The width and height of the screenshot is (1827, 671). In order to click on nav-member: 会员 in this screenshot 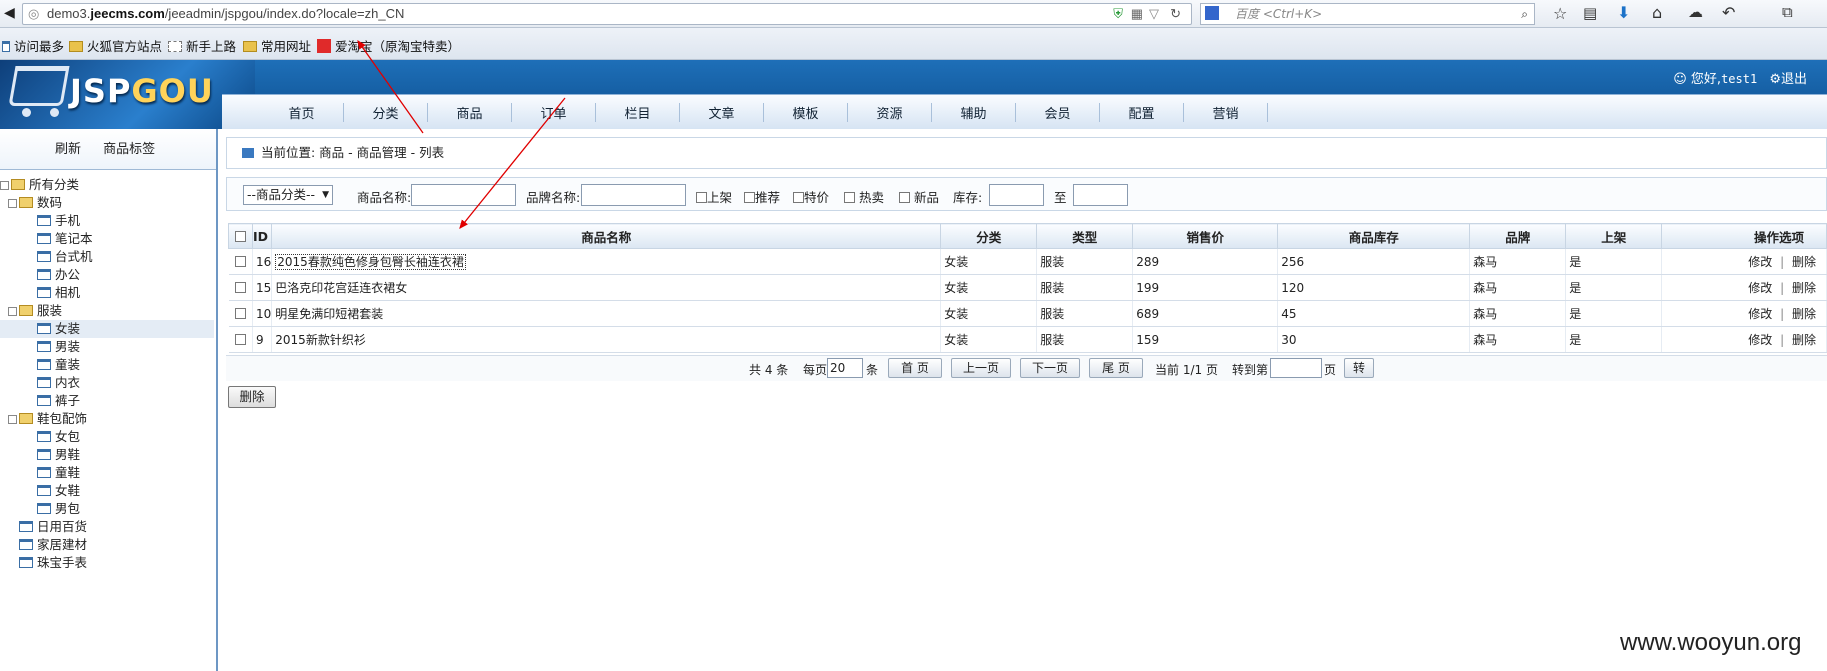, I will do `click(1058, 112)`.